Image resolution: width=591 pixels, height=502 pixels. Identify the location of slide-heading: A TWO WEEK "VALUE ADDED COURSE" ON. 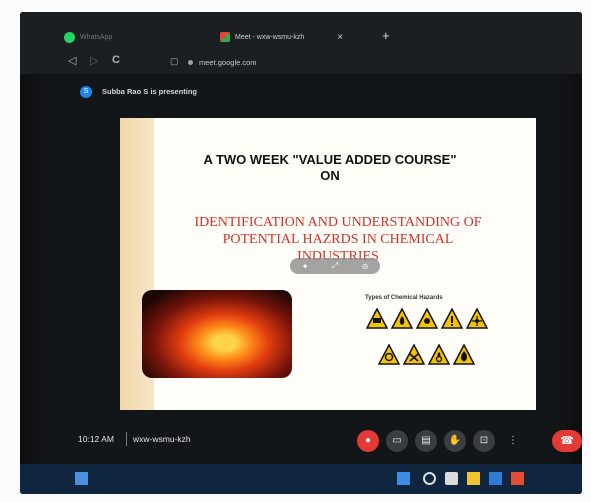
(330, 168).